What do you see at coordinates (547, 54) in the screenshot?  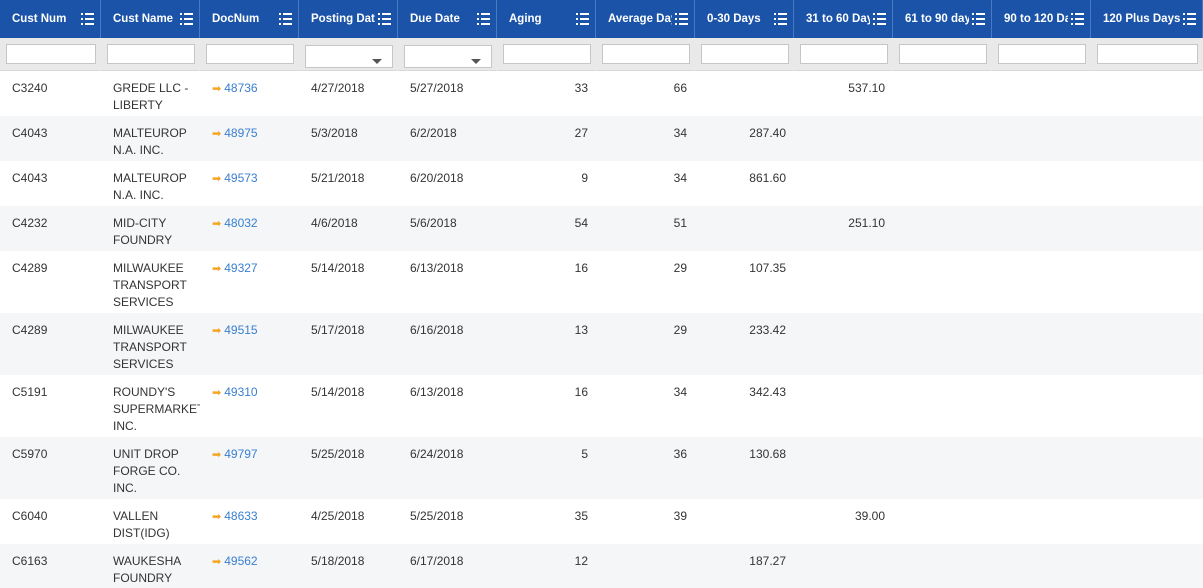 I see `filter-input-aging` at bounding box center [547, 54].